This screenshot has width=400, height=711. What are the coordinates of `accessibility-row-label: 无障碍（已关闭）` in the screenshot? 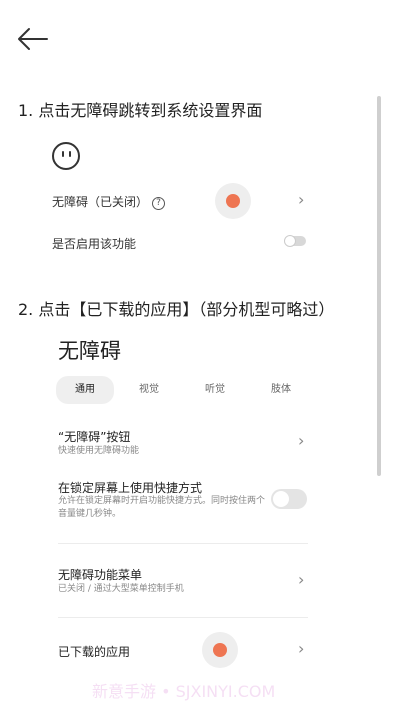 It's located at (100, 202).